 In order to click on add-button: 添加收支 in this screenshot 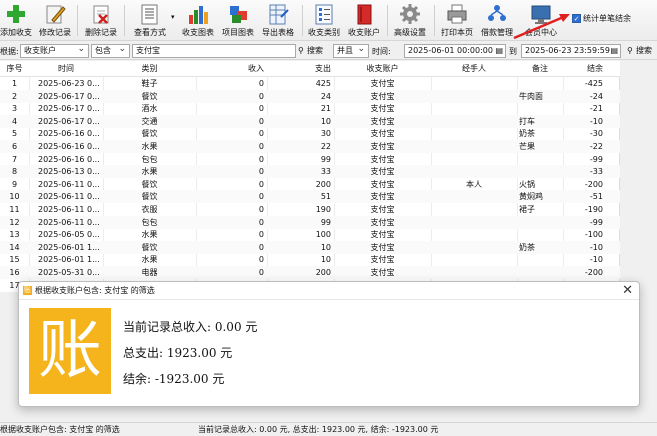, I will do `click(16, 20)`.